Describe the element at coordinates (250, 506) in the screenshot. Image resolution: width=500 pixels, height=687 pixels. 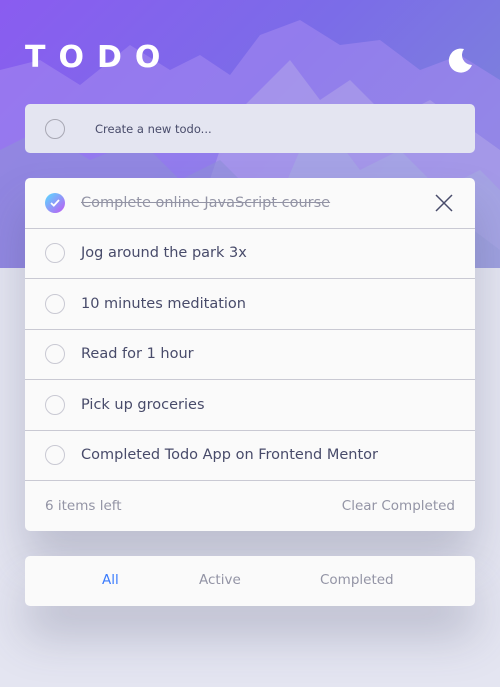
I see `list-footer: 6 items left Clear Completed` at that location.